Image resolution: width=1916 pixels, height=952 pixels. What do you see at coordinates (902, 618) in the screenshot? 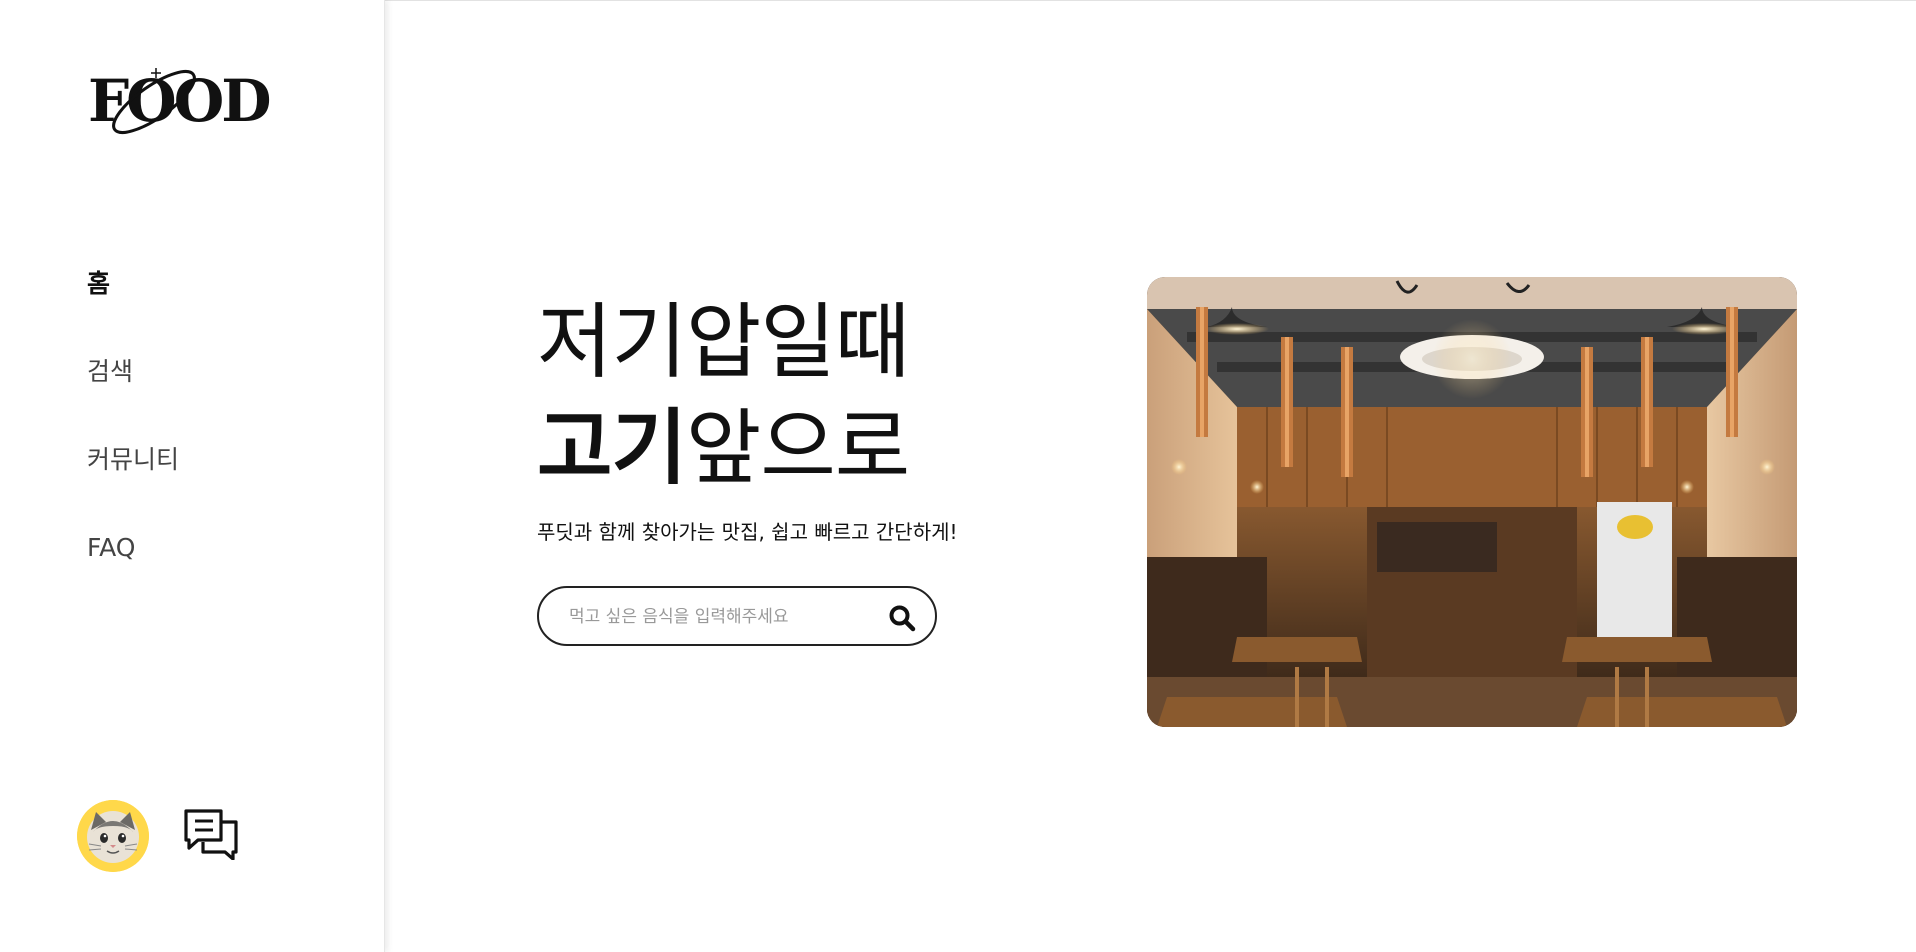
I see `search-icon` at bounding box center [902, 618].